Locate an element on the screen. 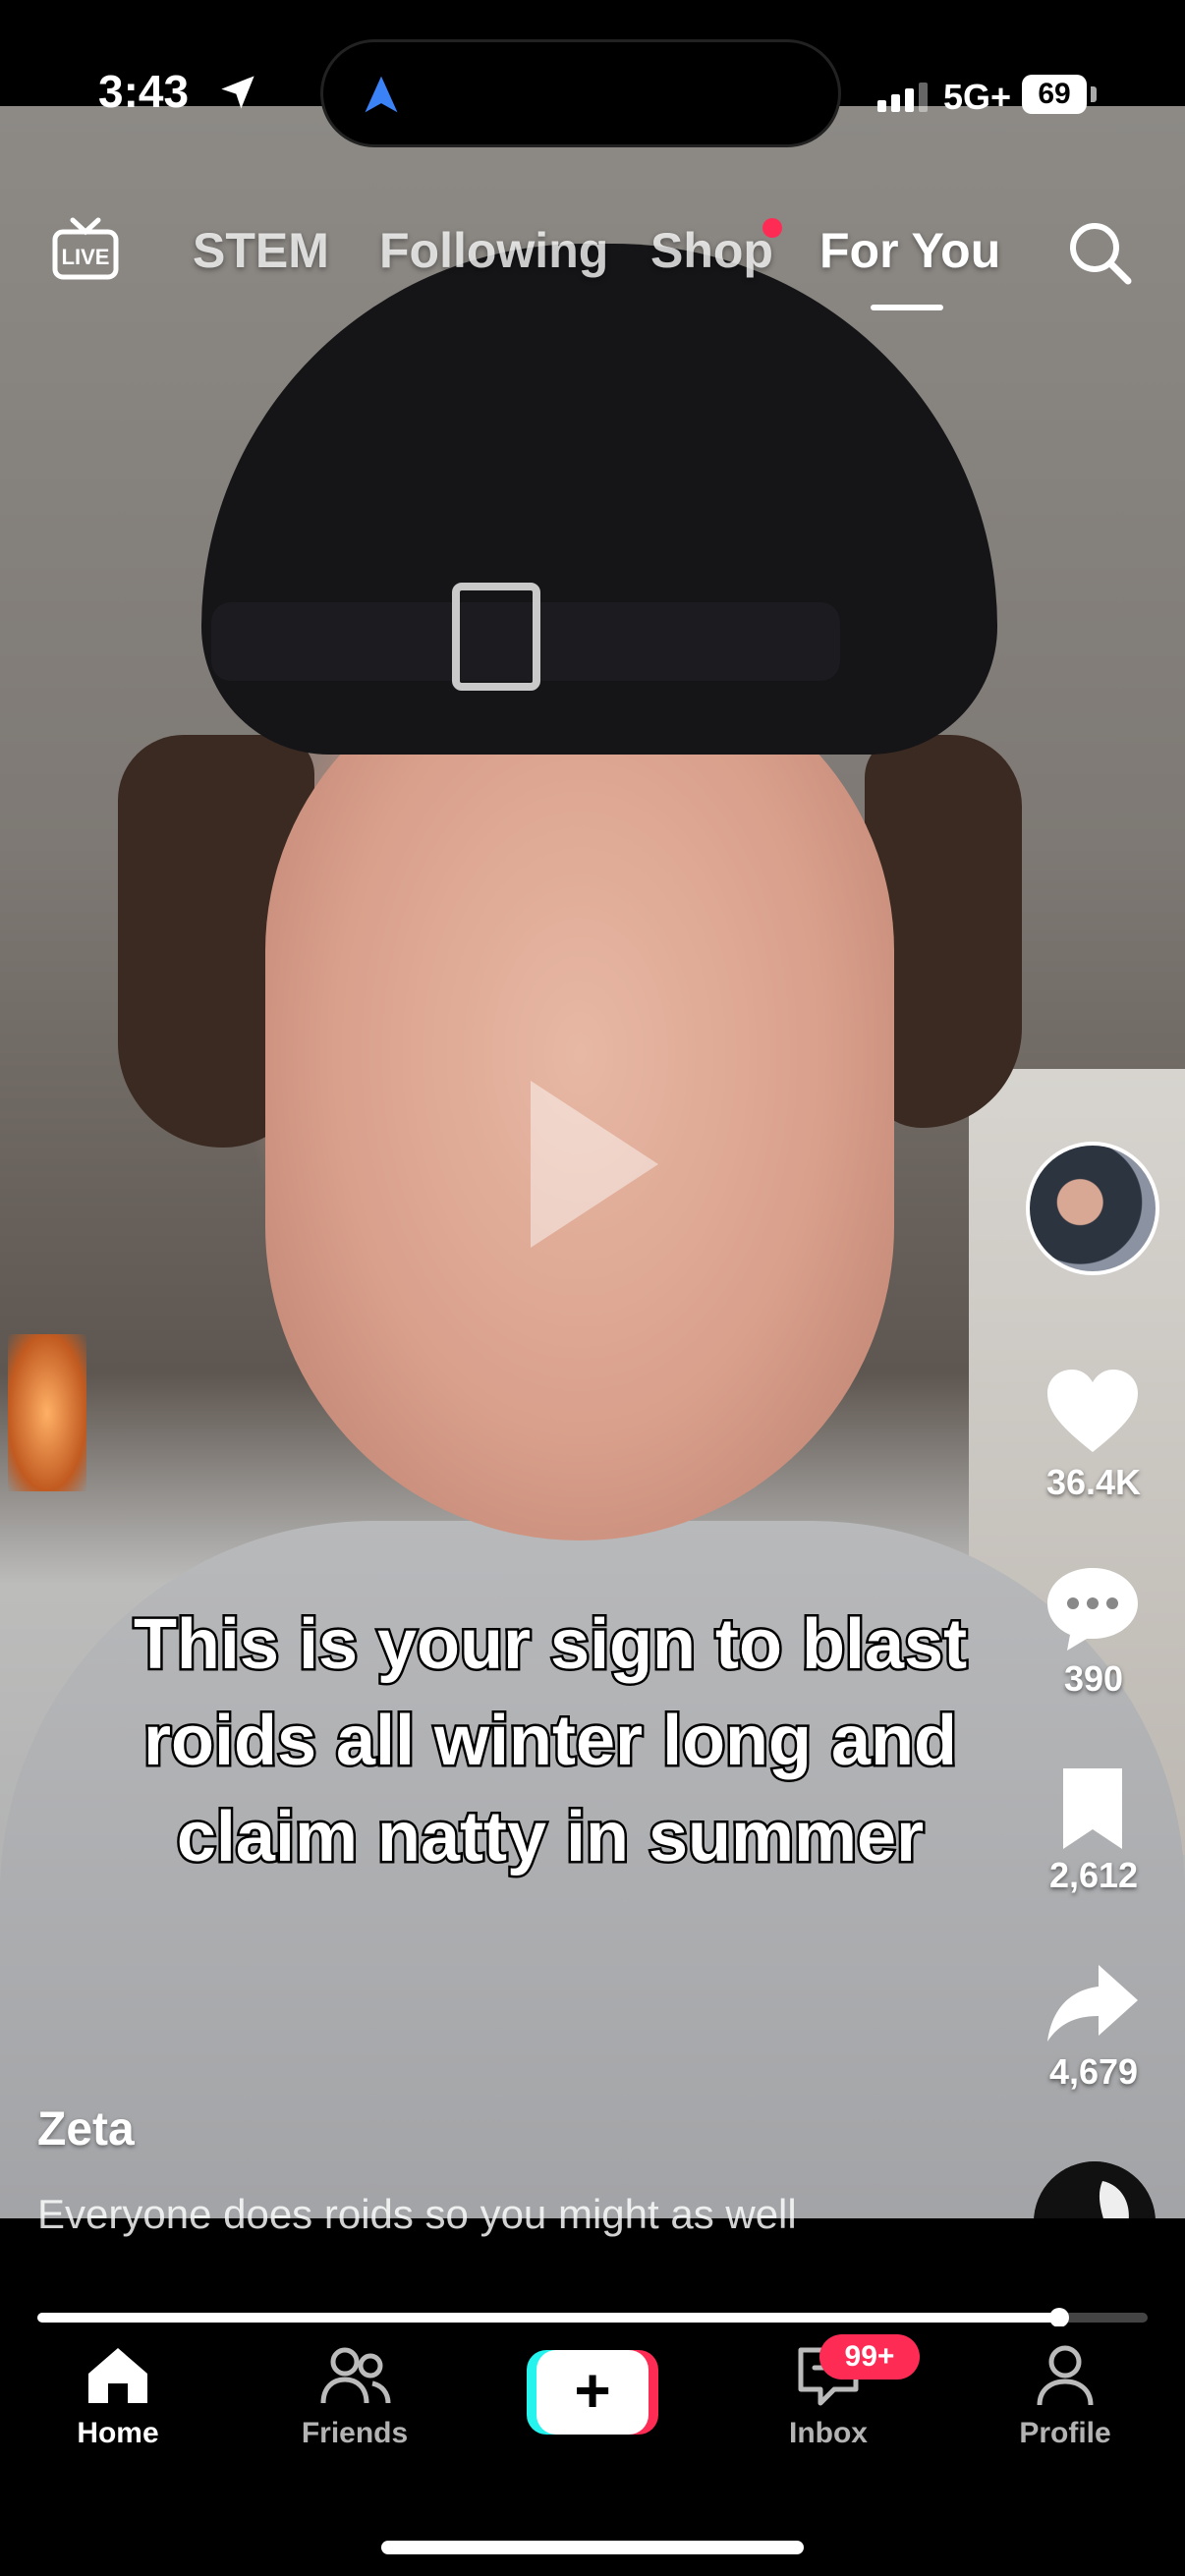 The height and width of the screenshot is (2576, 1185). tab-shop: Shop is located at coordinates (712, 250).